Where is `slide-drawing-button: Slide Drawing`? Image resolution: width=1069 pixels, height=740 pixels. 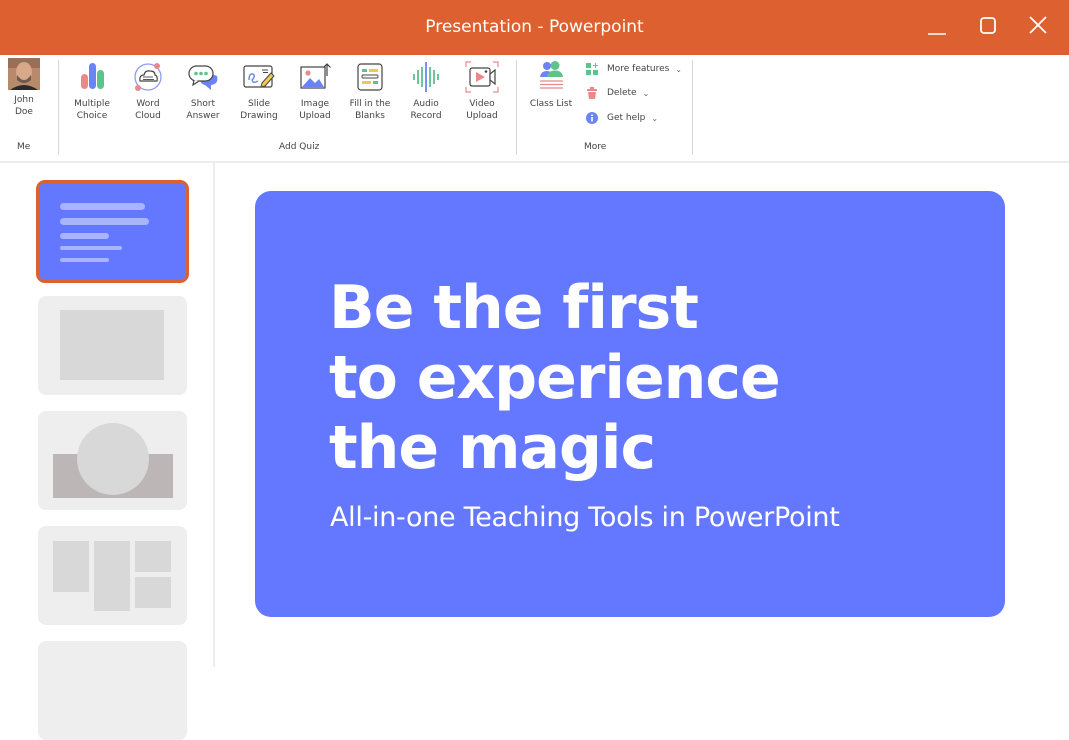
slide-drawing-button: Slide Drawing is located at coordinates (259, 91).